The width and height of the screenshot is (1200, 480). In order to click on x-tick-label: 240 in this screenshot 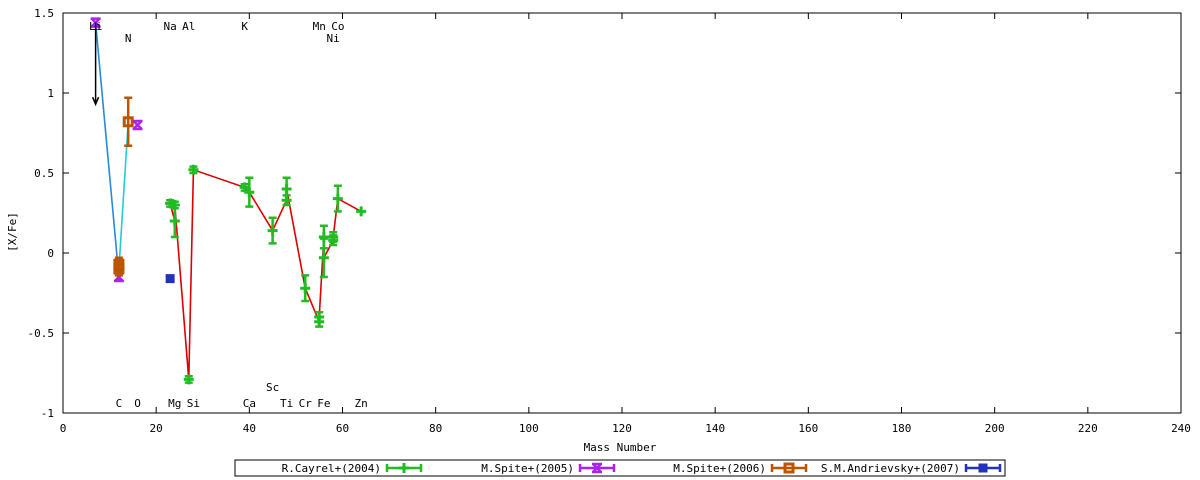, I will do `click(1181, 428)`.